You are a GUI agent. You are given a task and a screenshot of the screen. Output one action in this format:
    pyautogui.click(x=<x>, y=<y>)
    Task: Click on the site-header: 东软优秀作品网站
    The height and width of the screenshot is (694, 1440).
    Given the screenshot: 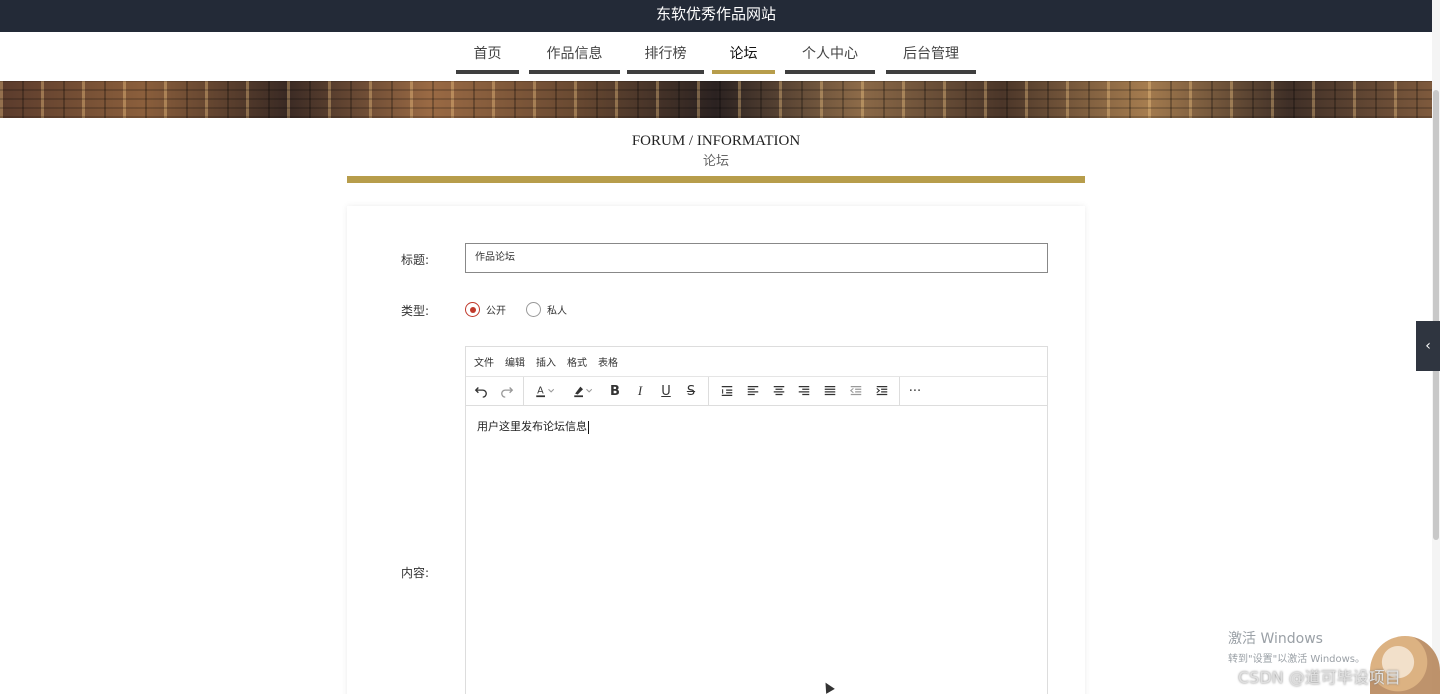 What is the action you would take?
    pyautogui.click(x=716, y=16)
    